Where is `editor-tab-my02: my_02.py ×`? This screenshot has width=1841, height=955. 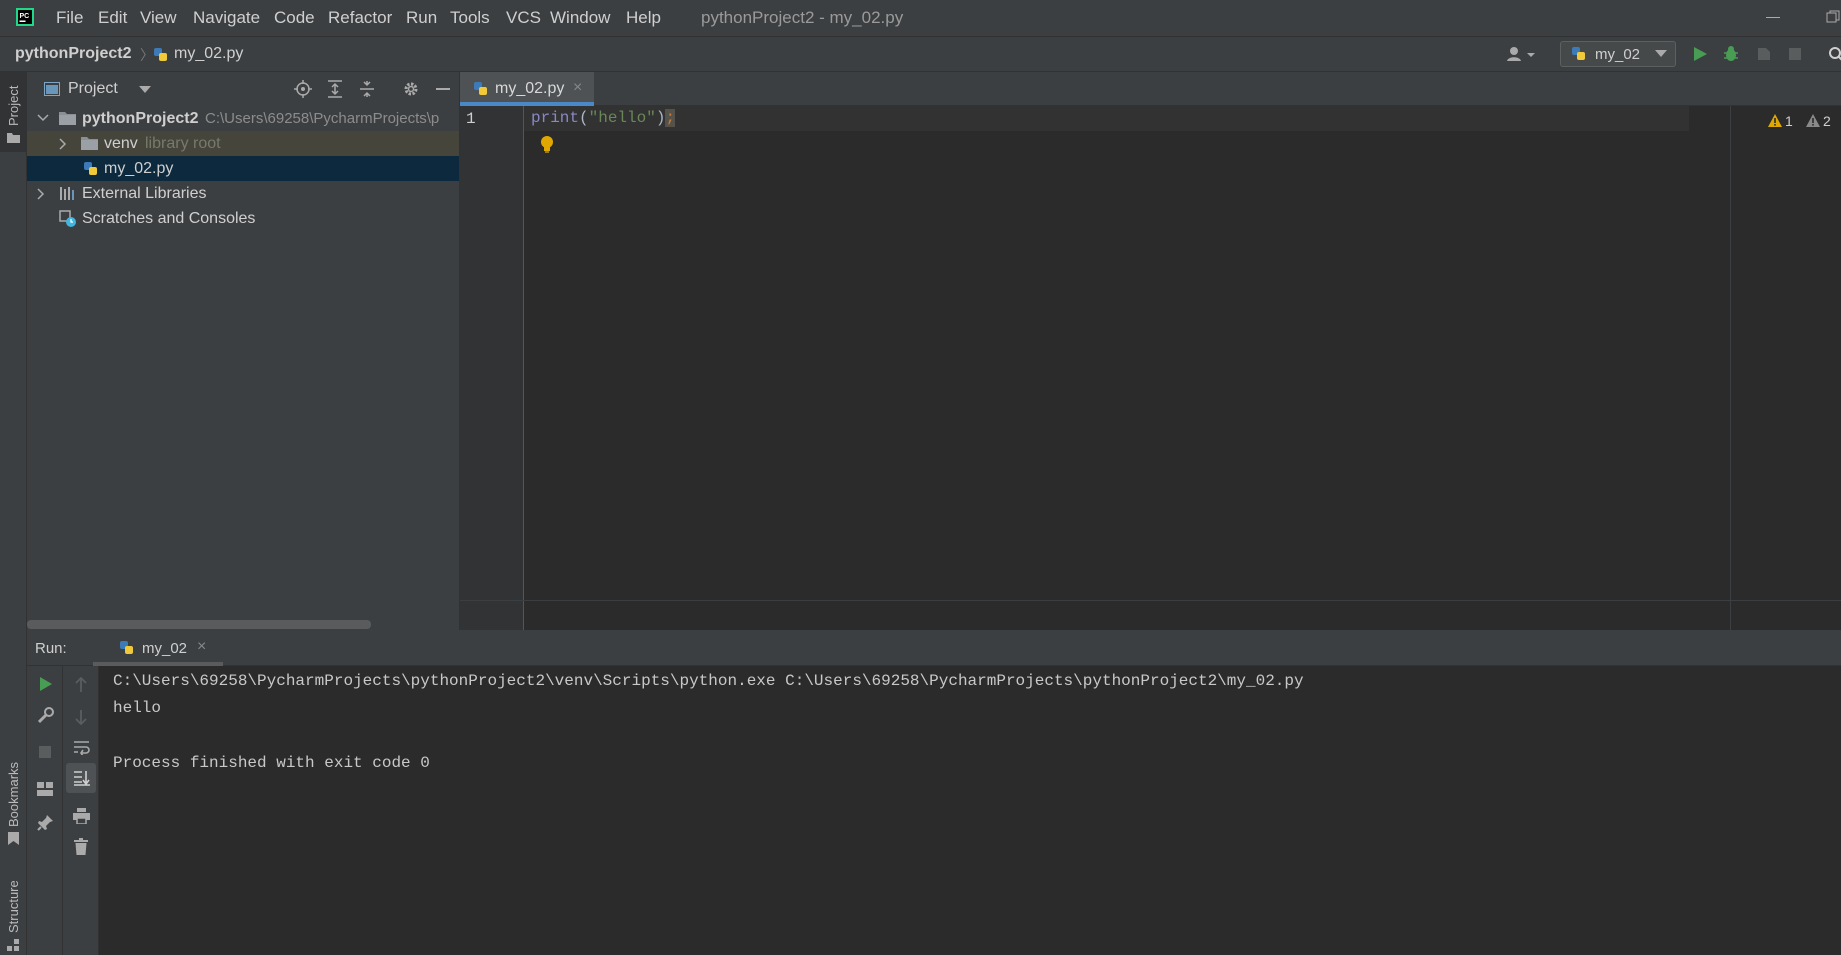 editor-tab-my02: my_02.py × is located at coordinates (527, 89).